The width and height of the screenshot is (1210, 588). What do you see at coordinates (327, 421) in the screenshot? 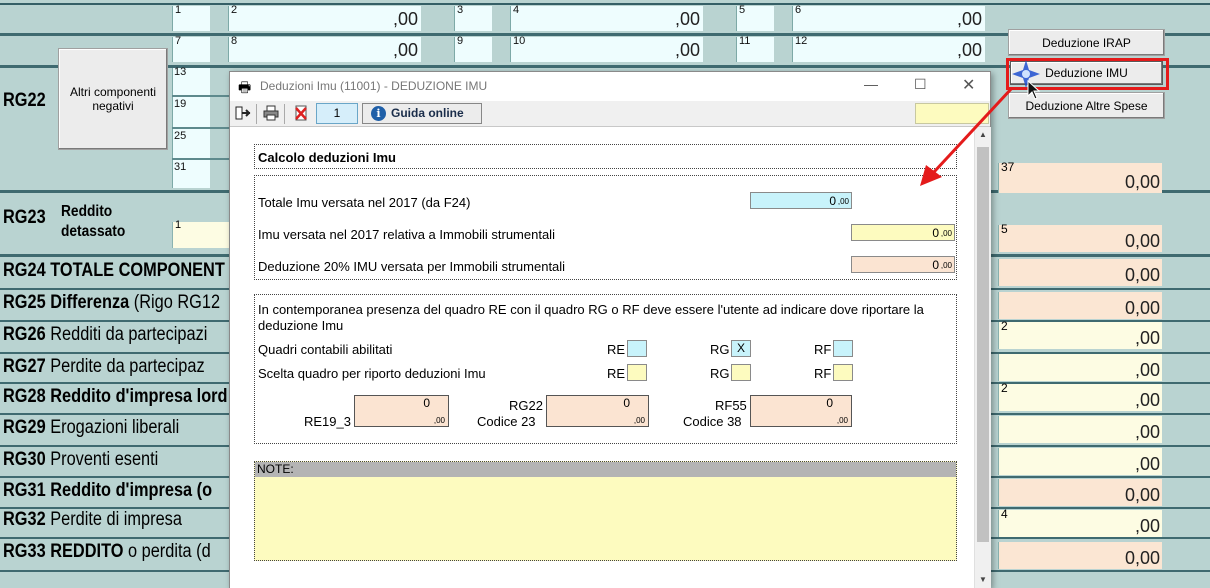
I see `re19-label: RE19_3` at bounding box center [327, 421].